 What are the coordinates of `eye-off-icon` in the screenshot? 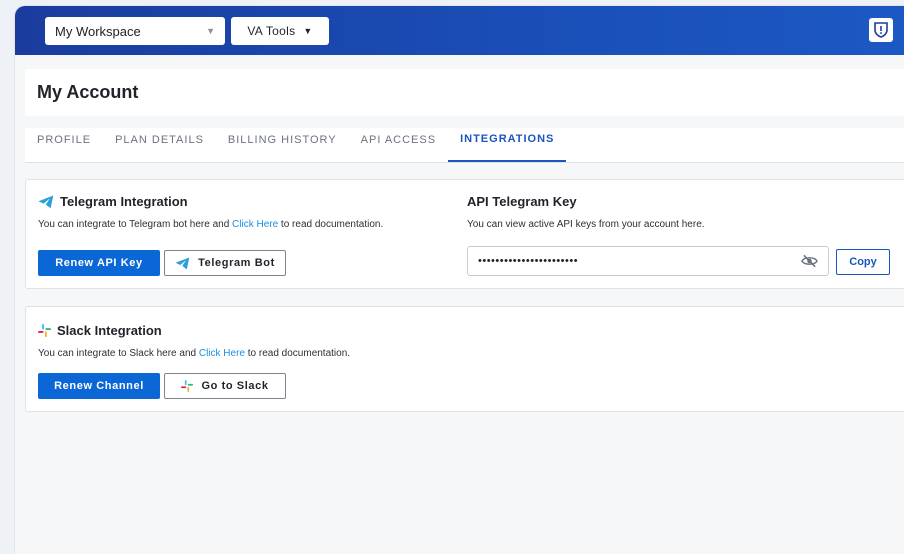 It's located at (809, 261).